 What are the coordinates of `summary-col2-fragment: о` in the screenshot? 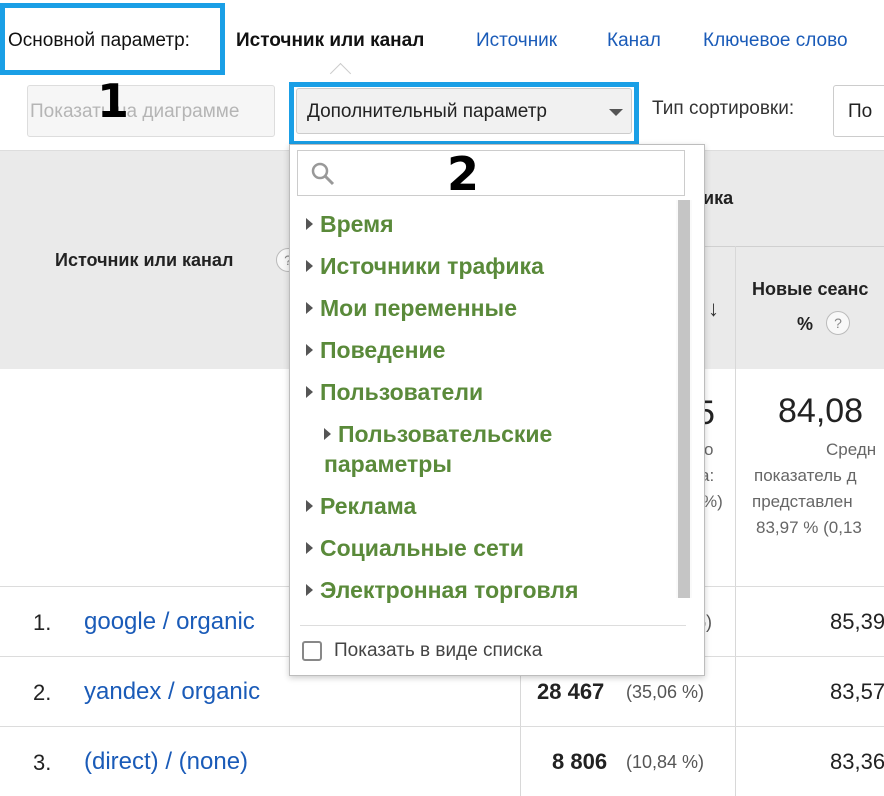 It's located at (709, 449).